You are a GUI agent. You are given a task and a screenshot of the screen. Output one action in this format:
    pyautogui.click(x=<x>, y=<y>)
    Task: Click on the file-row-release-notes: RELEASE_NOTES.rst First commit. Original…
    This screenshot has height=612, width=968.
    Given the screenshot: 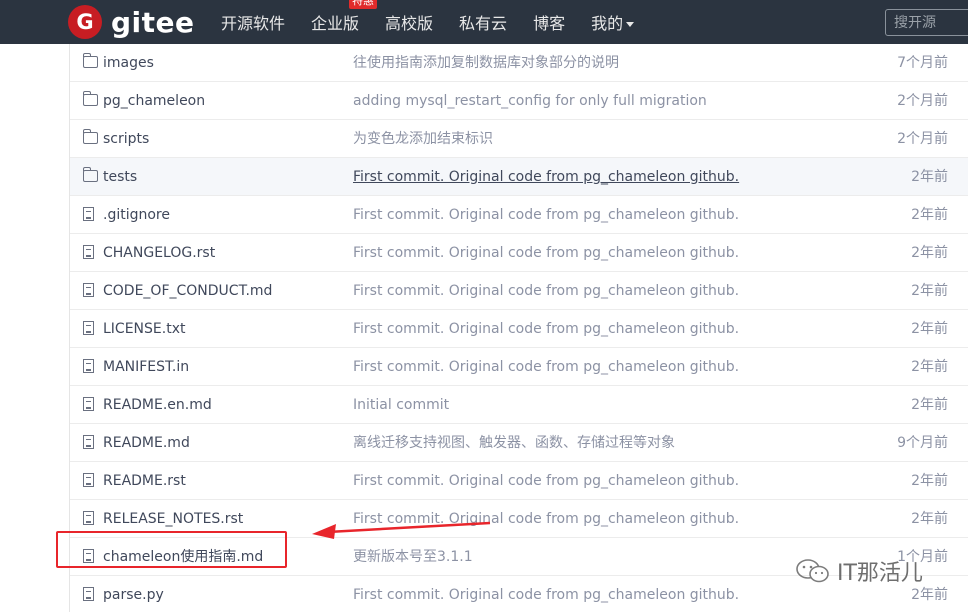 What is the action you would take?
    pyautogui.click(x=519, y=519)
    